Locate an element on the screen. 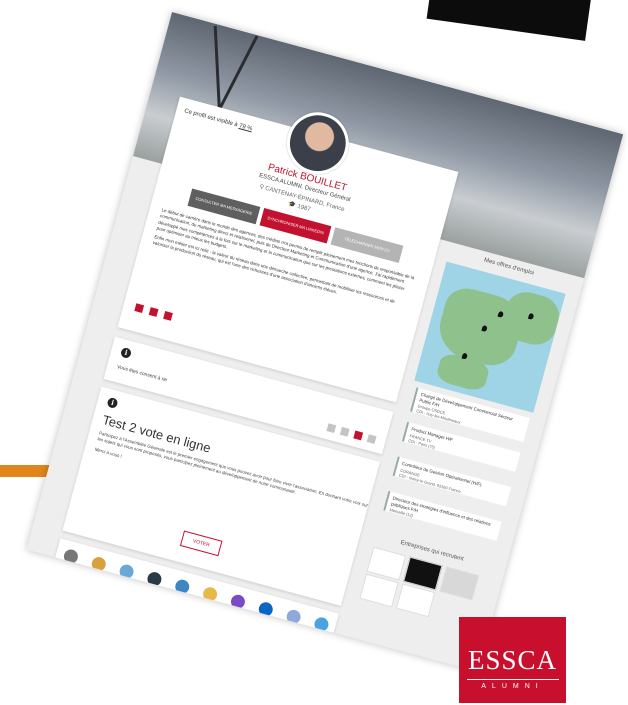  app-label: Conseiller is located at coordinates (206, 604).